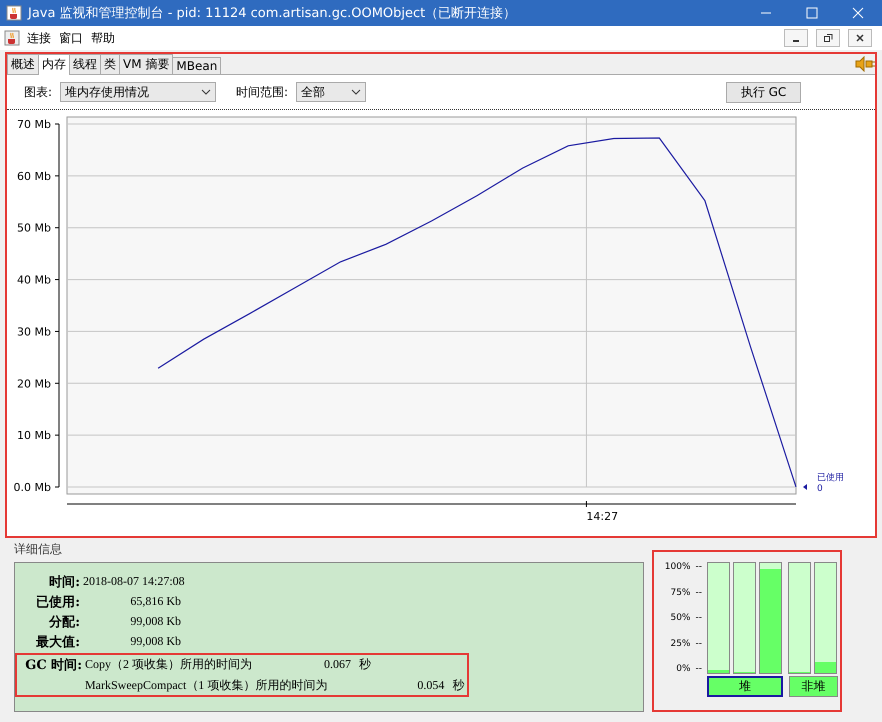  Describe the element at coordinates (338, 664) in the screenshot. I see `gc-time: 0.067` at that location.